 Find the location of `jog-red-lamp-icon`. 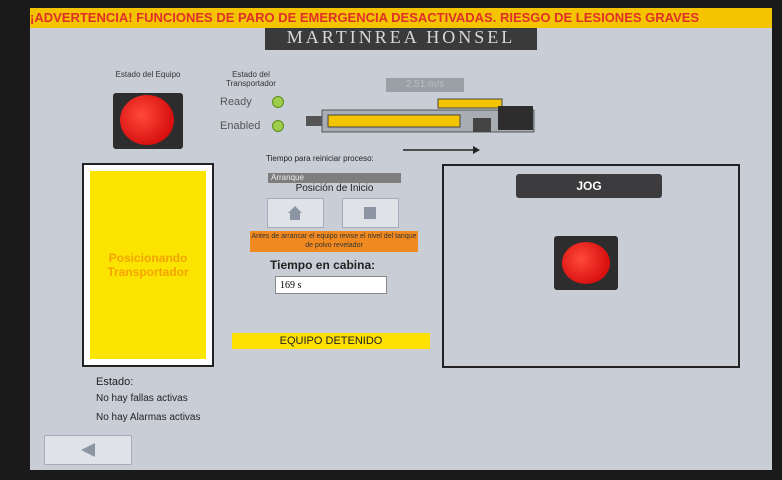

jog-red-lamp-icon is located at coordinates (586, 263).